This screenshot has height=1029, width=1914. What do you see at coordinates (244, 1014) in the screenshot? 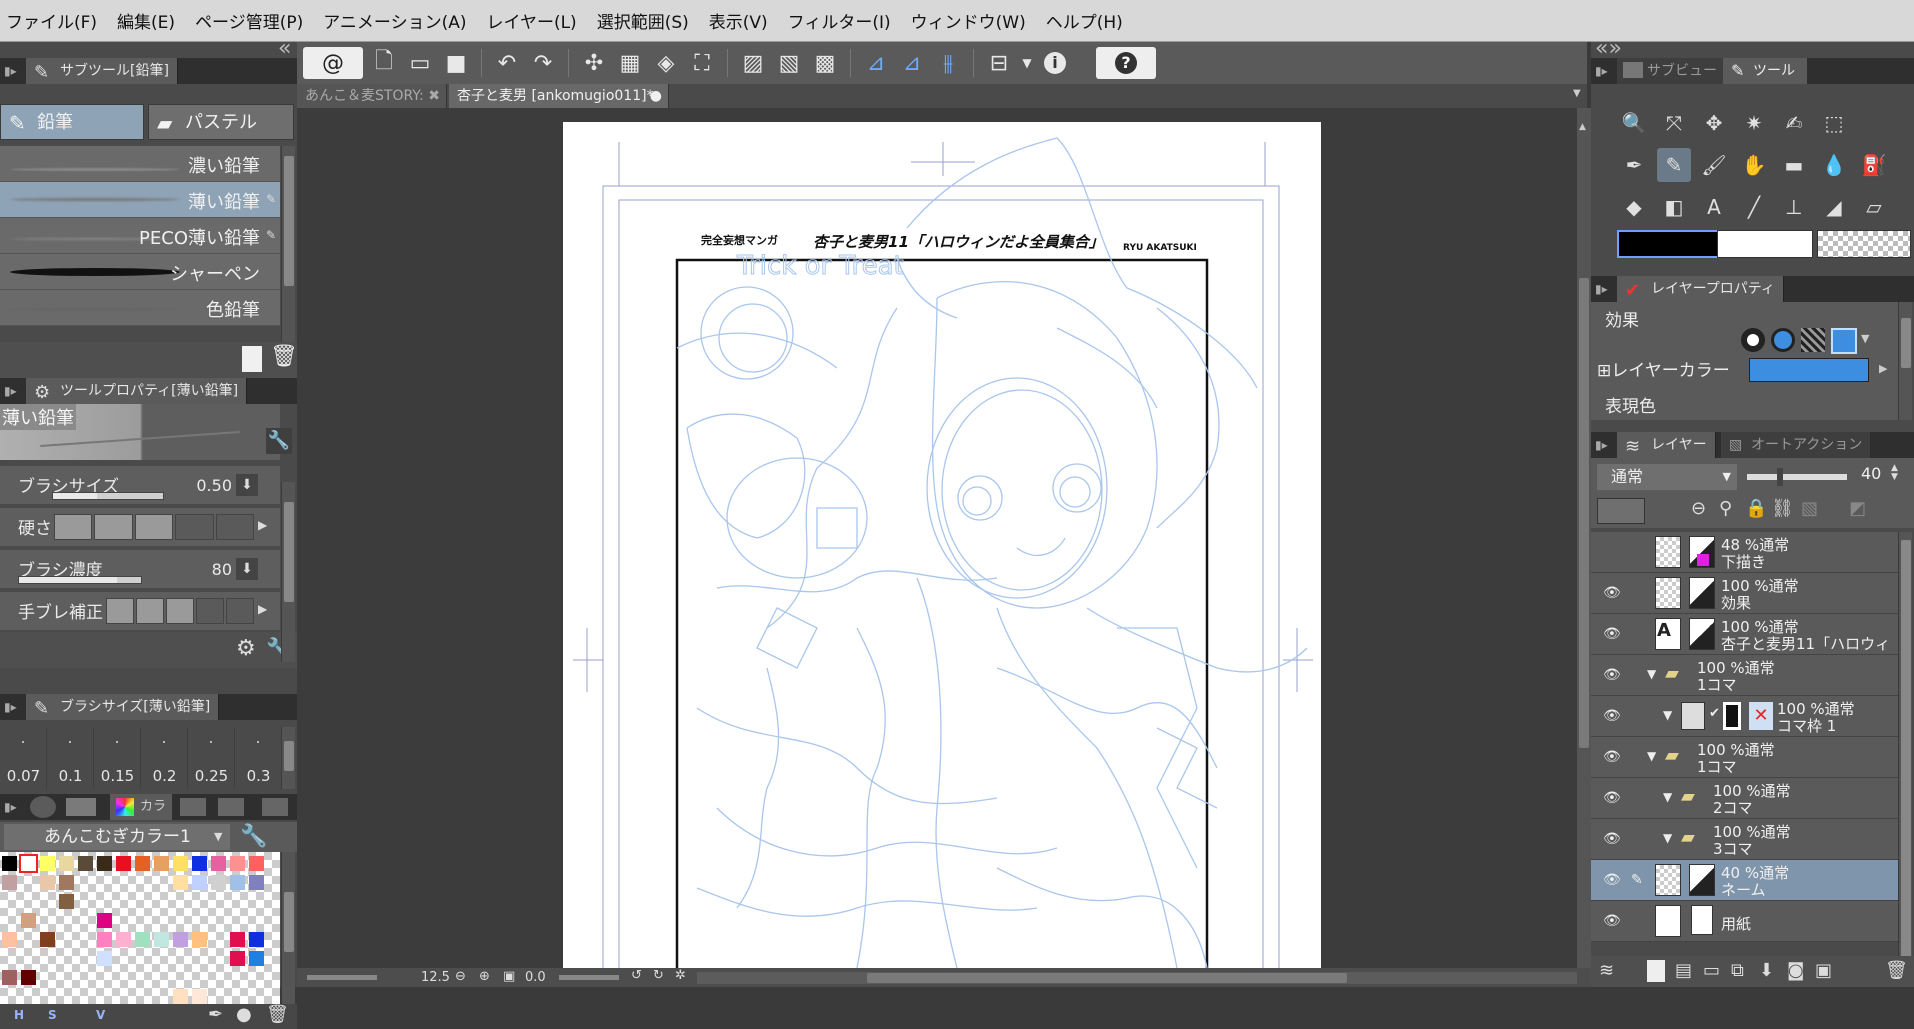
I see `add-color-icon: ●` at bounding box center [244, 1014].